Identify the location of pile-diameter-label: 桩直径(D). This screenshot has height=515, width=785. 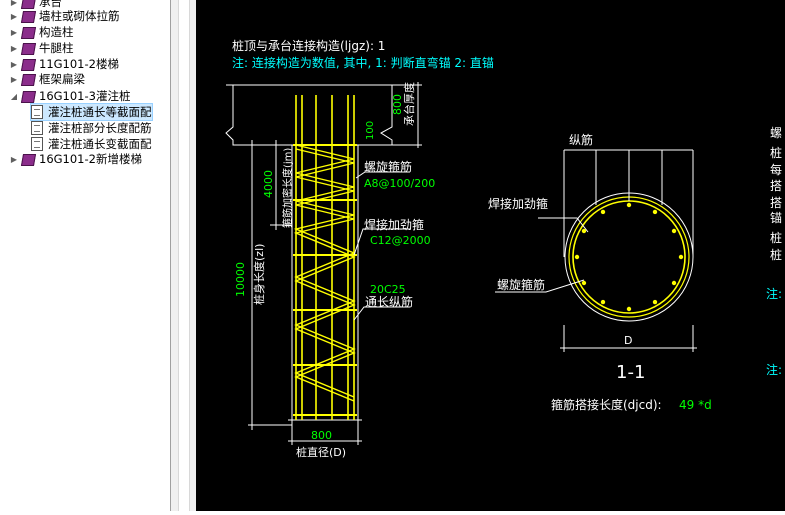
(321, 452).